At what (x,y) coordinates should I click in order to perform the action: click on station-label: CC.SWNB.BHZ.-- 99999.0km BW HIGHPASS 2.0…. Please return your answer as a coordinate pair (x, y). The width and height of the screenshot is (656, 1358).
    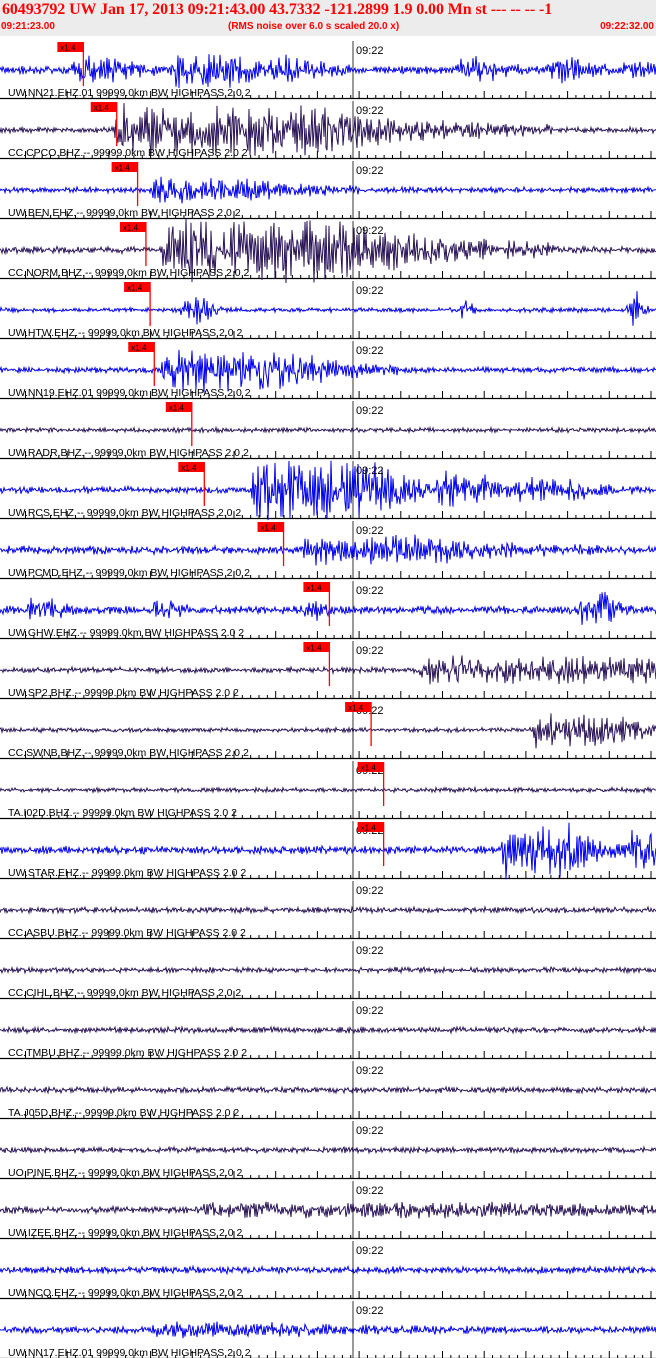
    Looking at the image, I should click on (128, 753).